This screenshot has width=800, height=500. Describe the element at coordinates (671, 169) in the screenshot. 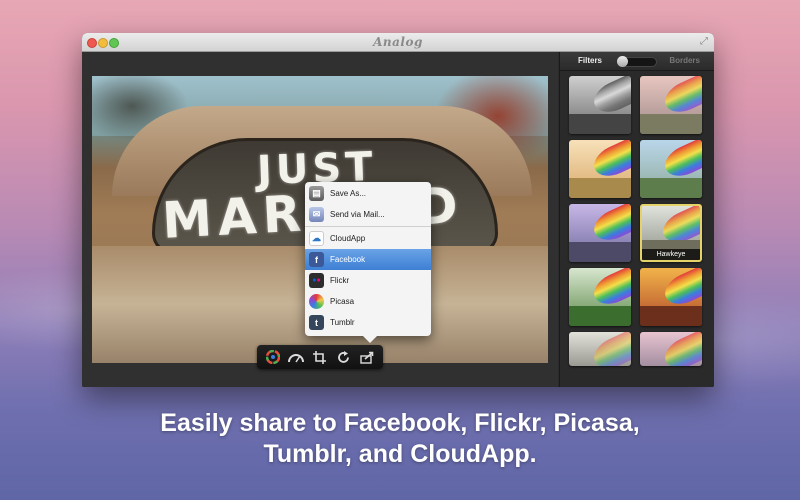

I see `filter-thumb-cool` at that location.